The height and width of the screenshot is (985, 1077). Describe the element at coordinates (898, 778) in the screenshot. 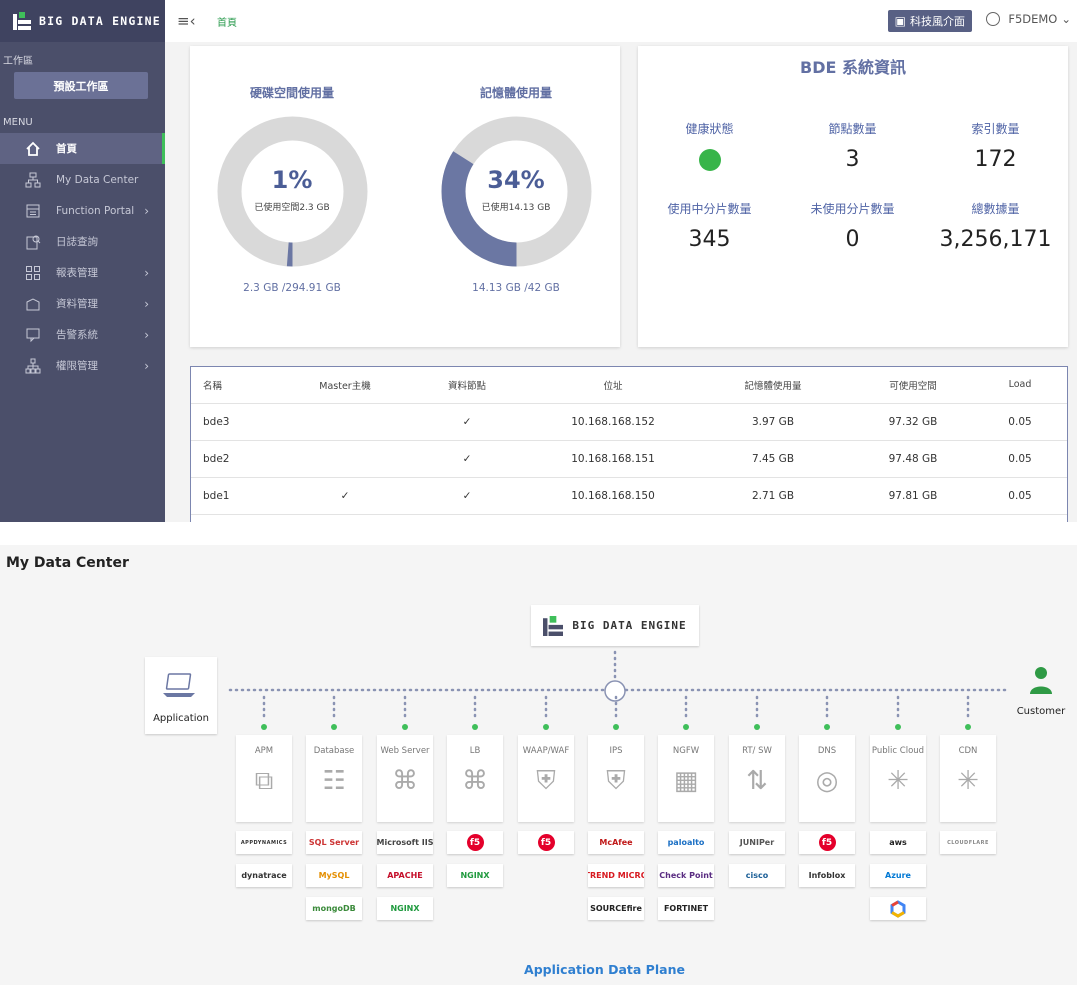

I see `category-box: Public Cloud ✳` at that location.